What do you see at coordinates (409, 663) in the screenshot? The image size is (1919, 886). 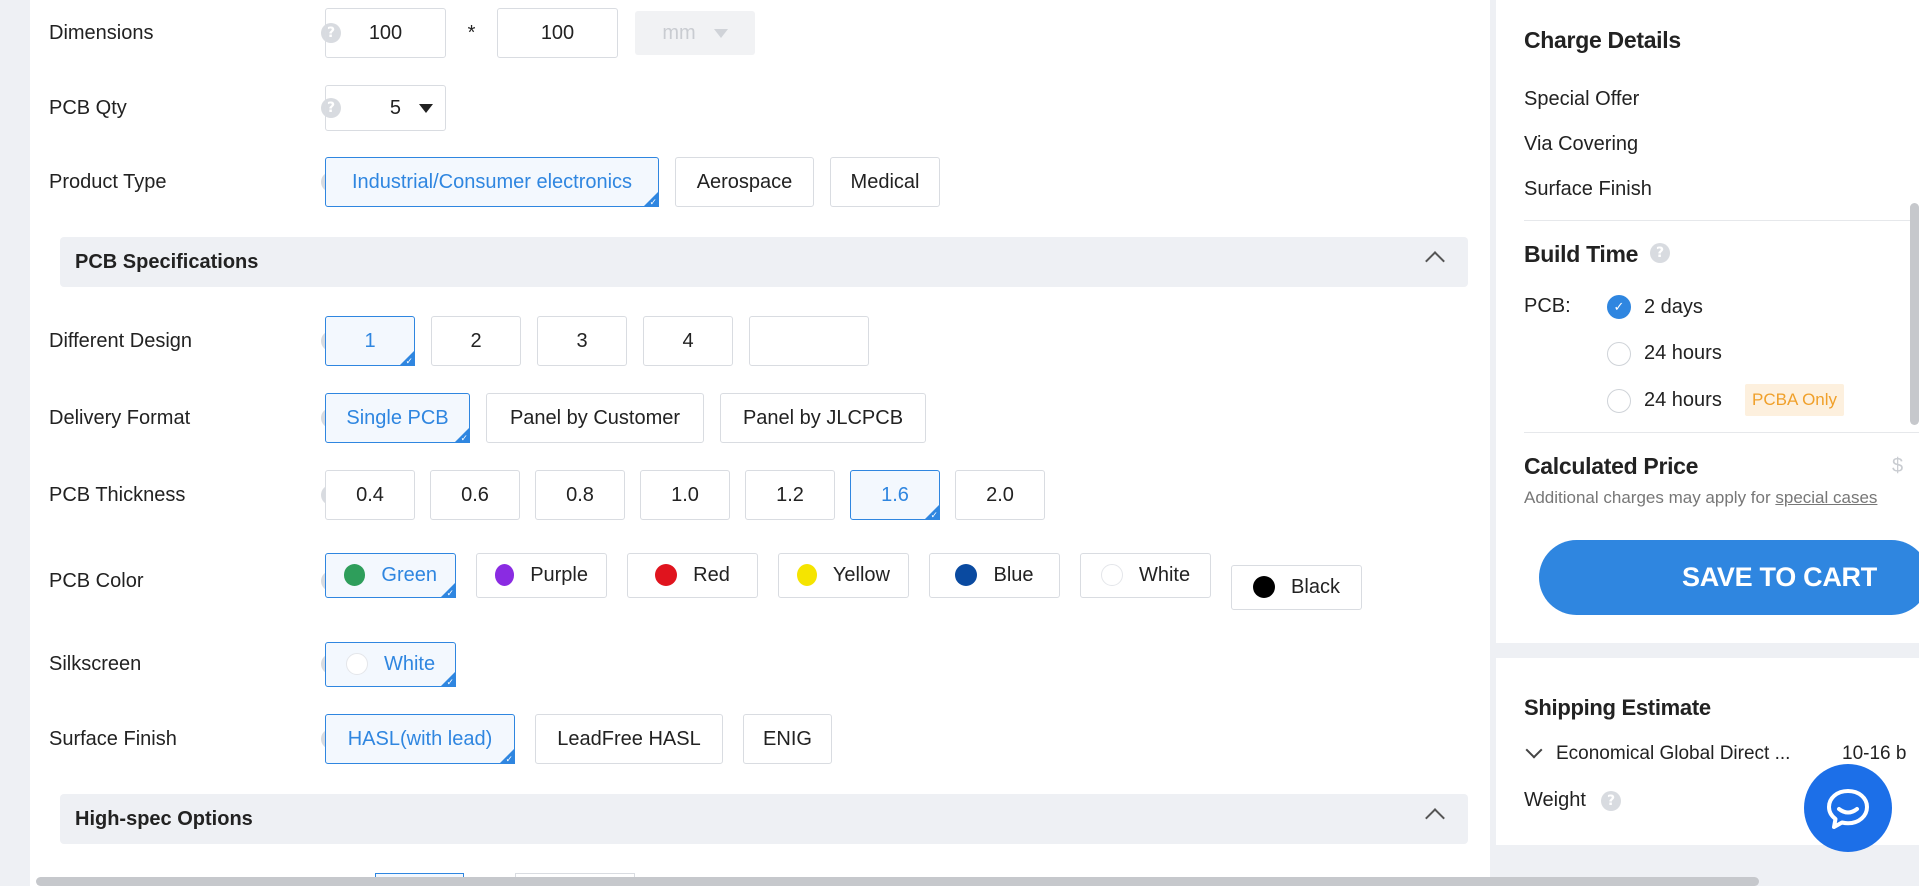 I see `silkscreen-option-label: White` at bounding box center [409, 663].